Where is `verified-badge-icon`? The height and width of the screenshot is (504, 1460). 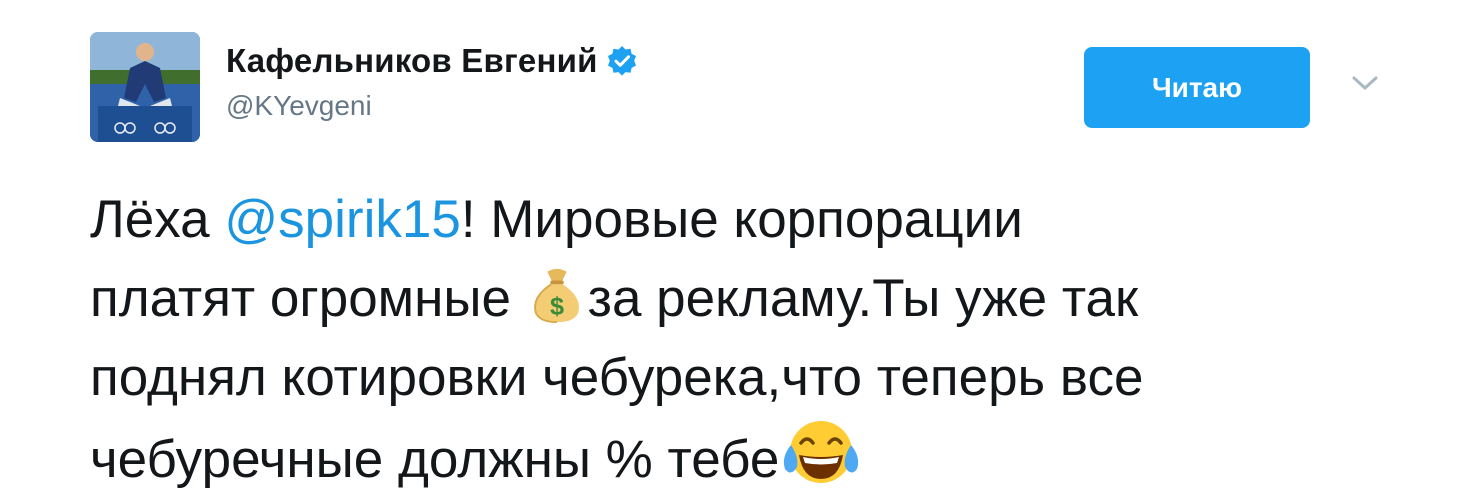 verified-badge-icon is located at coordinates (621, 61).